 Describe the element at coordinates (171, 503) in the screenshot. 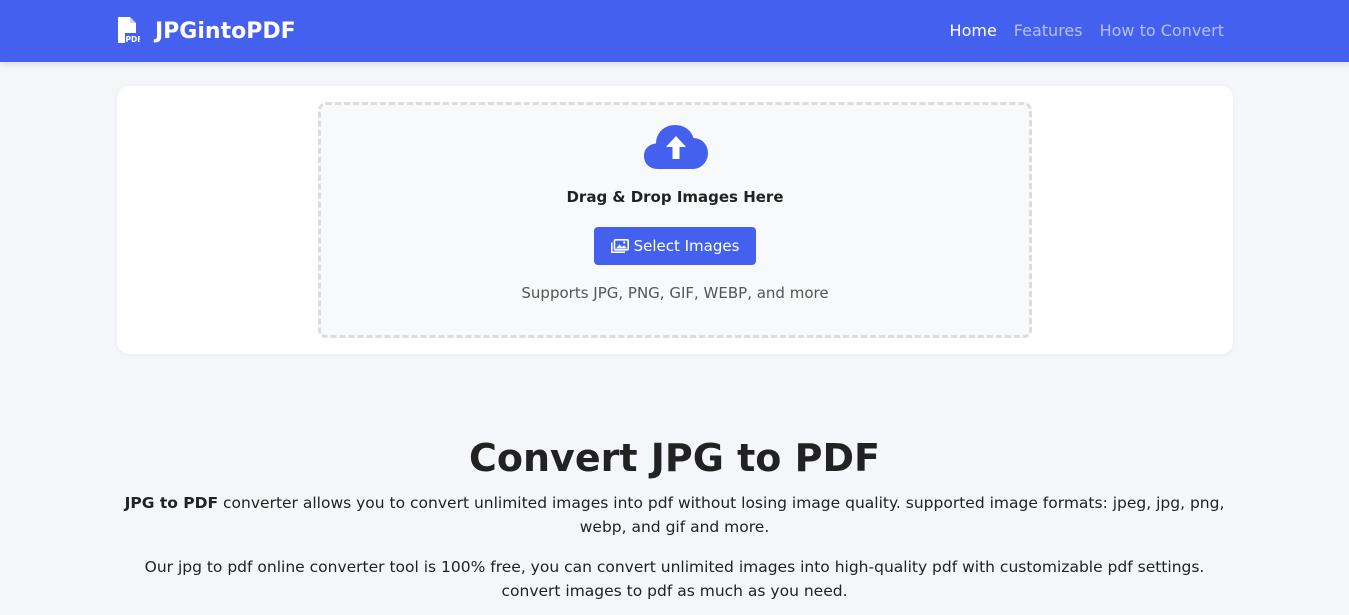

I see `intro-bold-text: JPG to PDF` at that location.